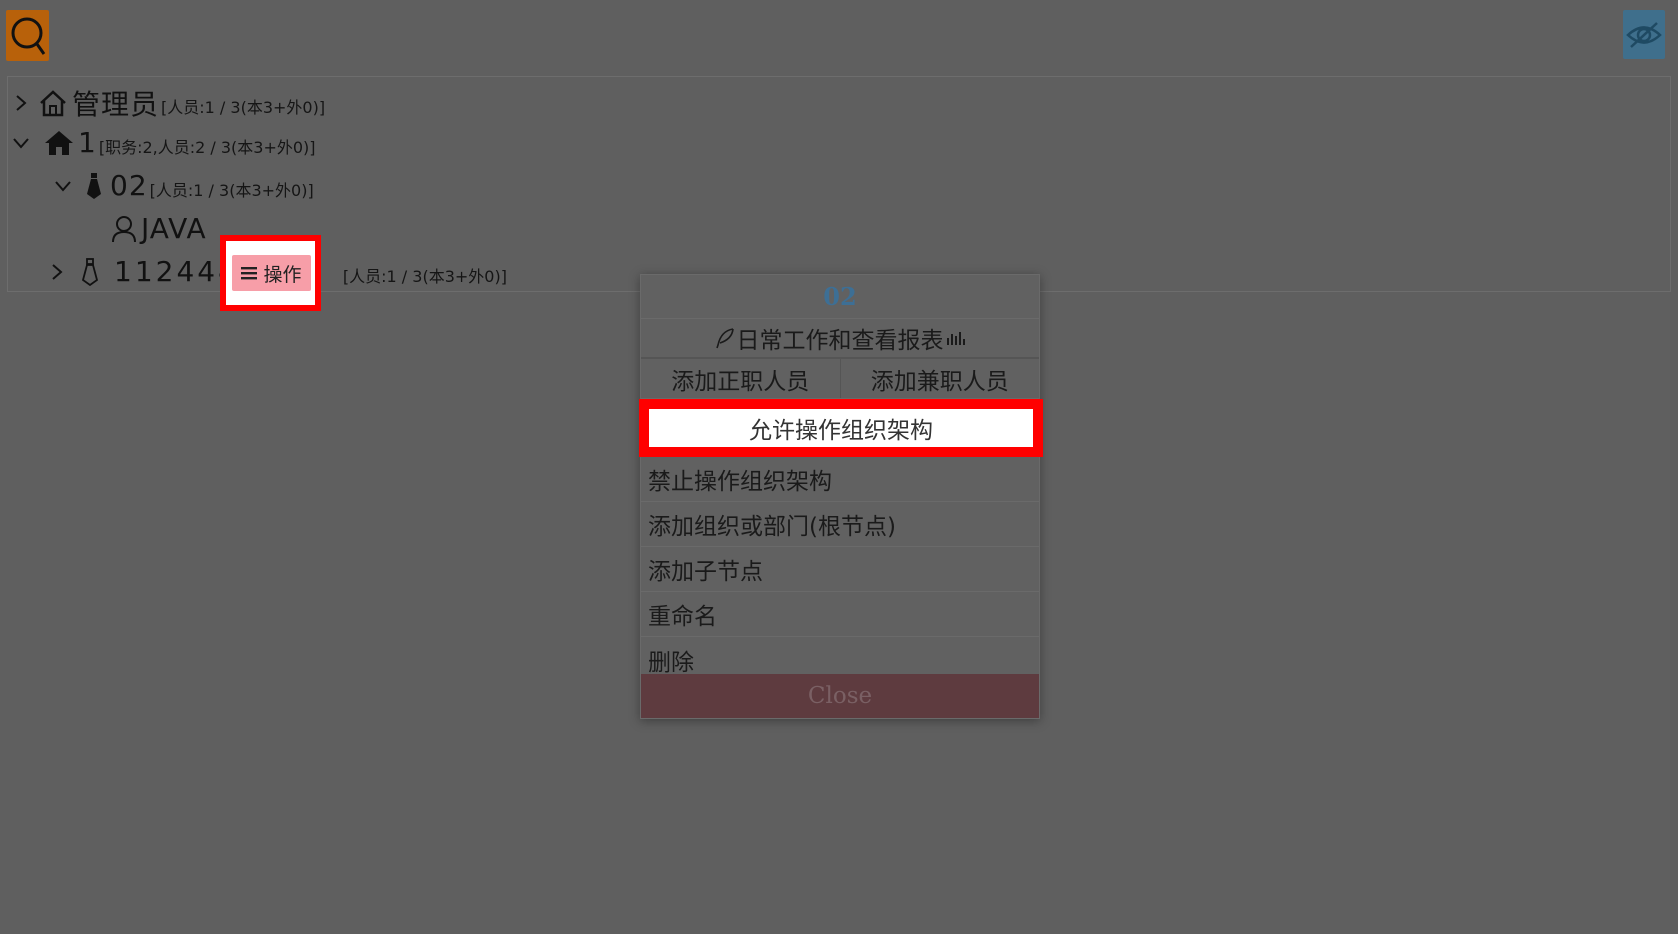 Image resolution: width=1678 pixels, height=934 pixels. What do you see at coordinates (956, 338) in the screenshot?
I see `bar-chart-icon` at bounding box center [956, 338].